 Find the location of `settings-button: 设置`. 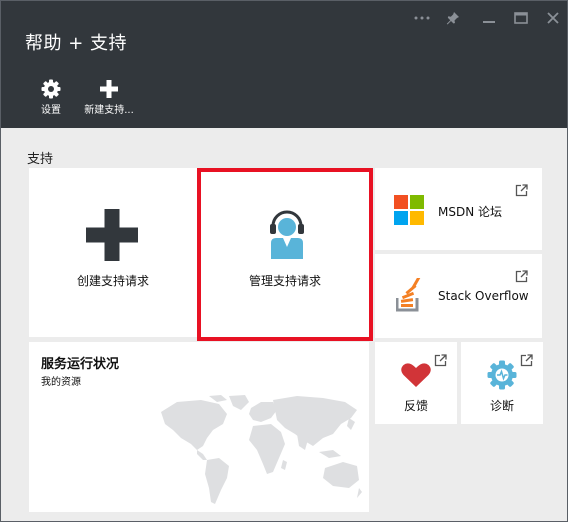

settings-button: 设置 is located at coordinates (51, 99).